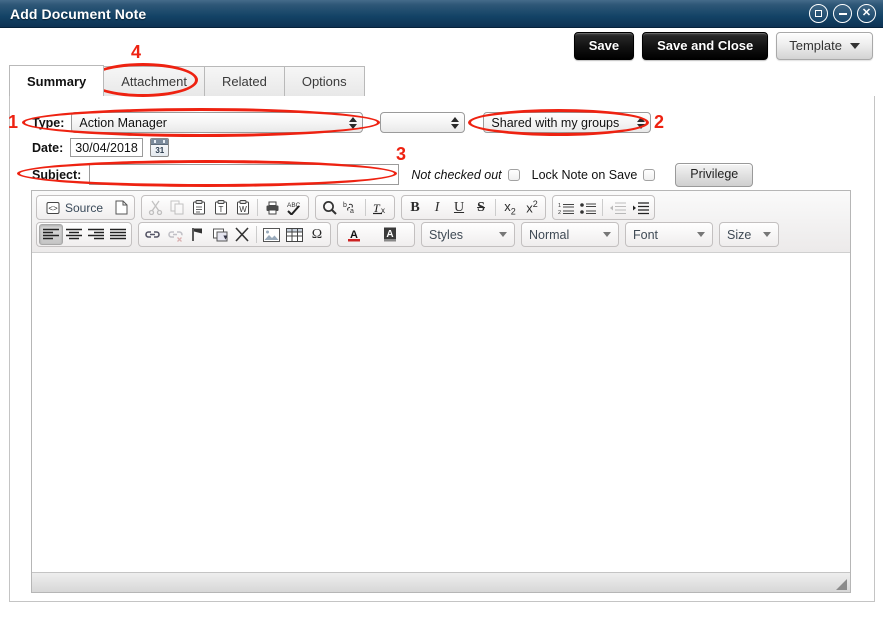 The width and height of the screenshot is (883, 622). Describe the element at coordinates (513, 174) in the screenshot. I see `not-checked-out-checkbox` at that location.